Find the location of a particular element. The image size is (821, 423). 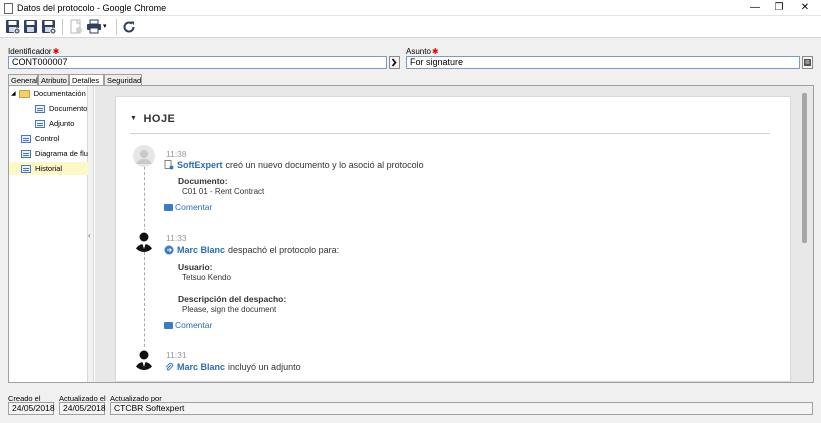

save-close-icon is located at coordinates (49, 27).